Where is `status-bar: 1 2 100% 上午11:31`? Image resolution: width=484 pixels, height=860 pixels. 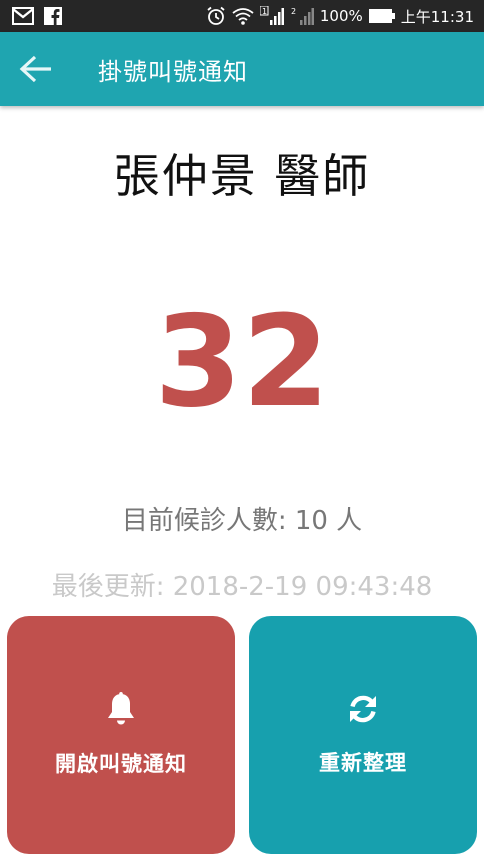
status-bar: 1 2 100% 上午11:31 is located at coordinates (242, 16).